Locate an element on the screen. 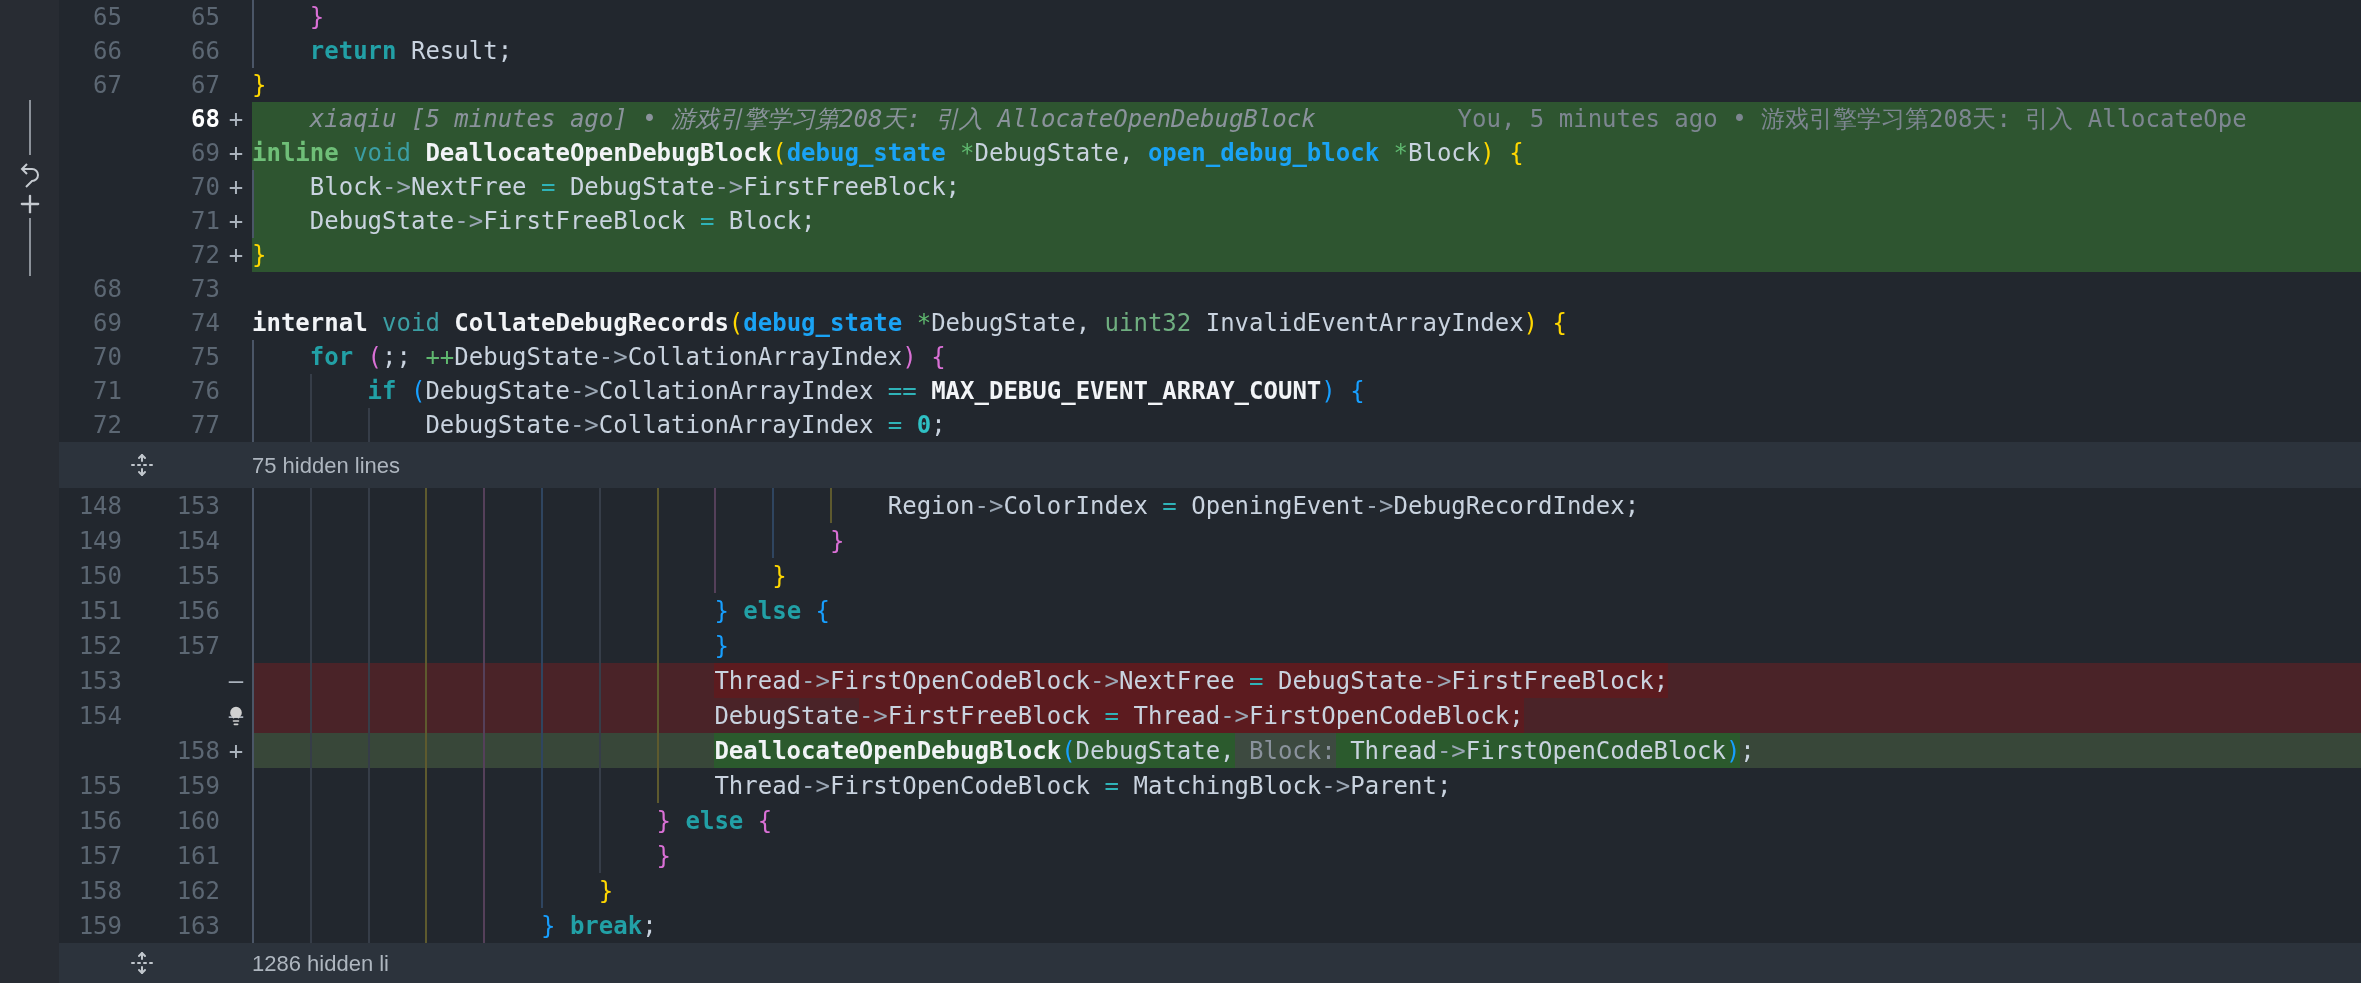 The width and height of the screenshot is (2361, 983). line-number: 148 is located at coordinates (100, 505).